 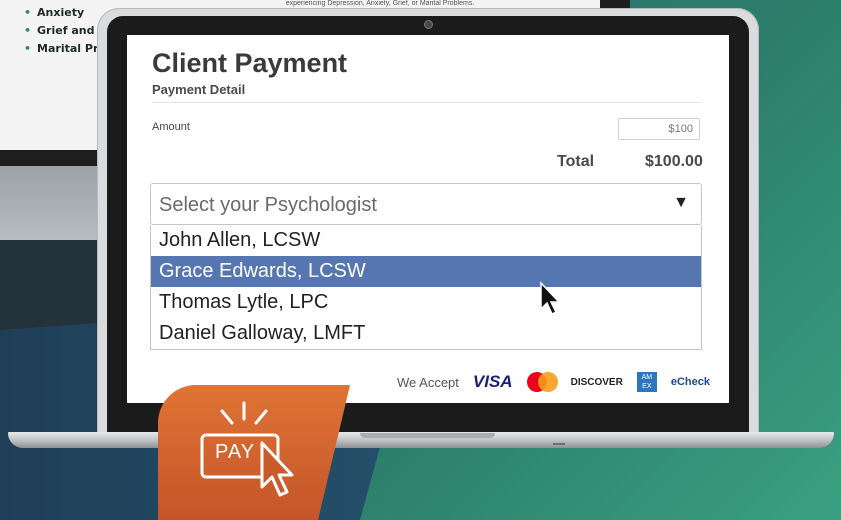 I want to click on total-label: Total, so click(x=576, y=161).